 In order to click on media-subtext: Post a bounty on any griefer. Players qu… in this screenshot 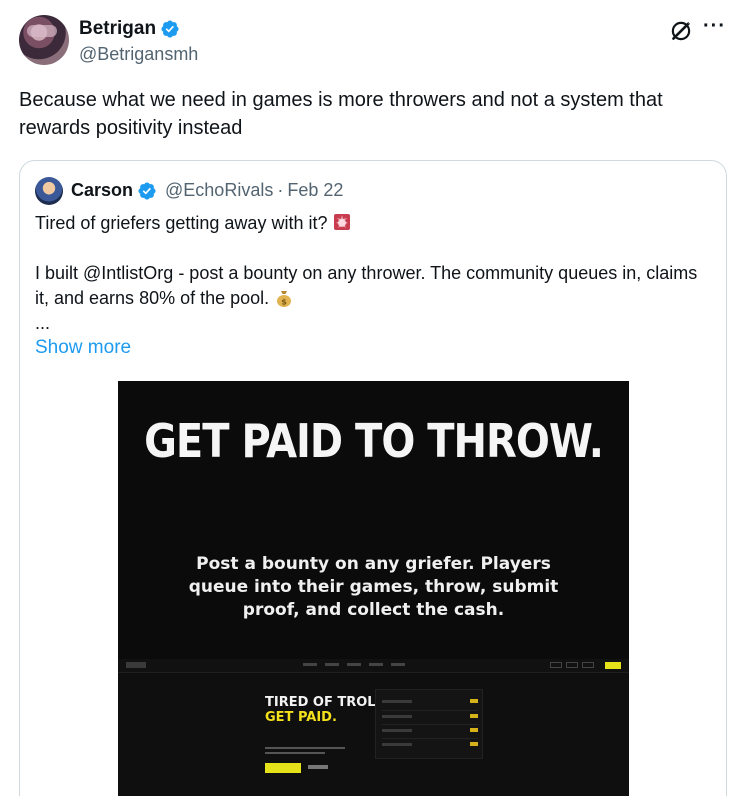, I will do `click(373, 587)`.